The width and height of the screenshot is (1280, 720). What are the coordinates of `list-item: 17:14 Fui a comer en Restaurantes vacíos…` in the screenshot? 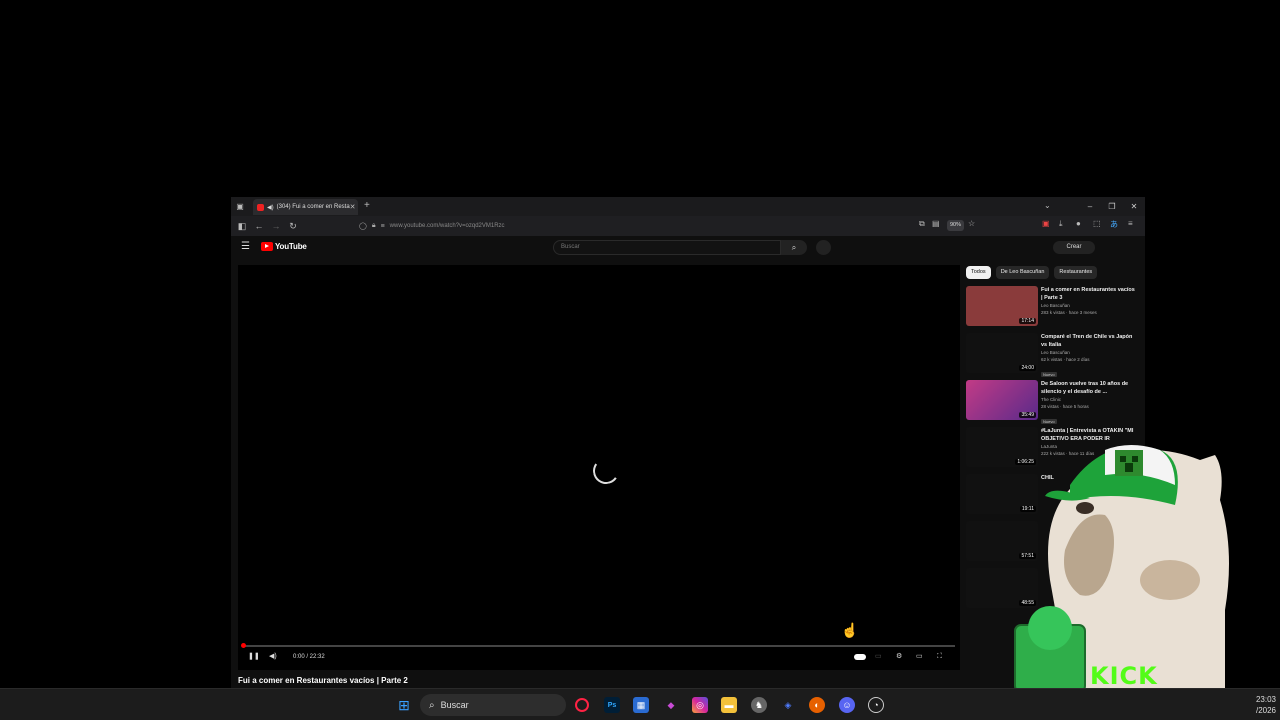 It's located at (1051, 308).